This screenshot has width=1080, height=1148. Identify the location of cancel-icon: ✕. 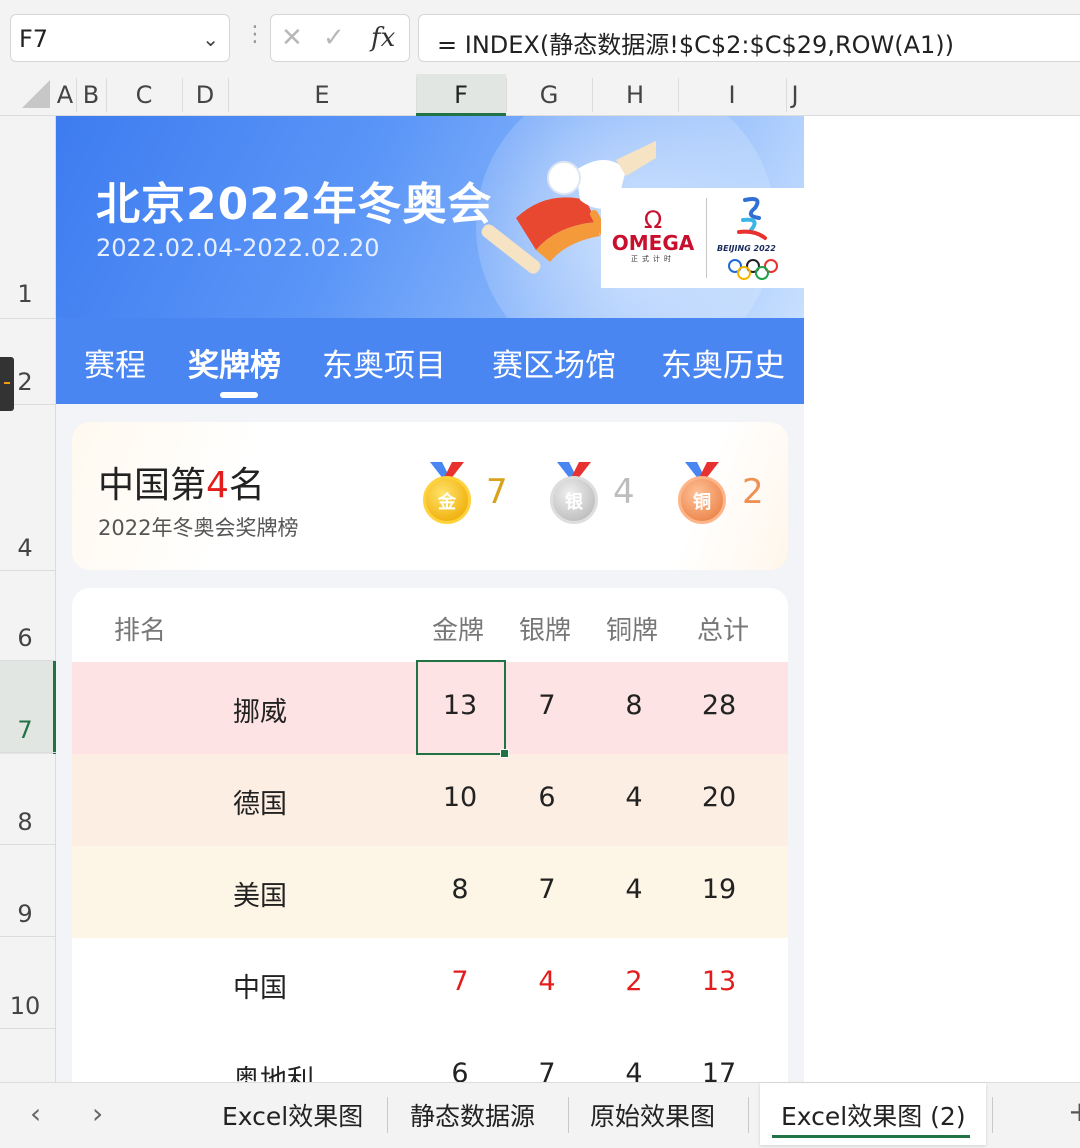
(292, 38).